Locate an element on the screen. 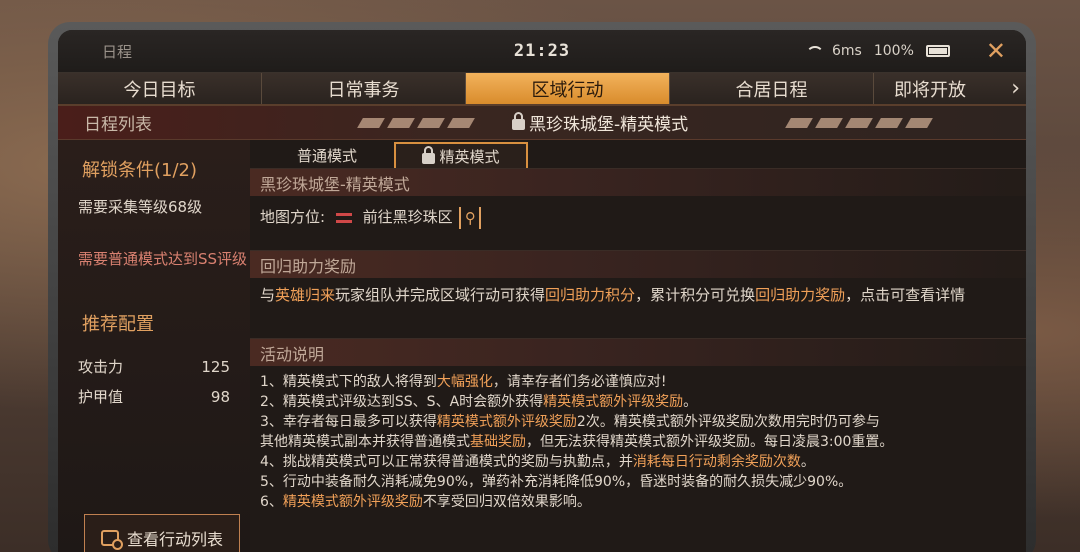  chevron-right-icon: › is located at coordinates (1015, 88).